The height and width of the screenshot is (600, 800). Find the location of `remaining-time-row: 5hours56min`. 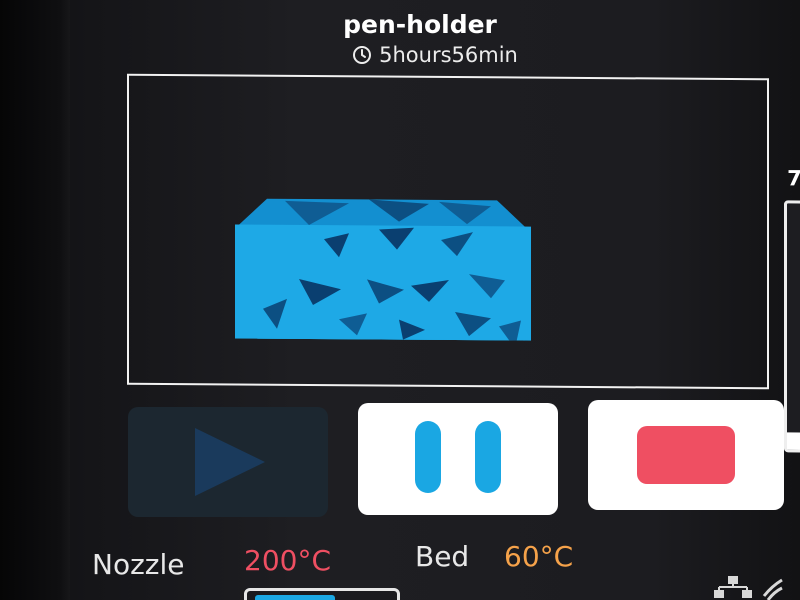

remaining-time-row: 5hours56min is located at coordinates (435, 55).